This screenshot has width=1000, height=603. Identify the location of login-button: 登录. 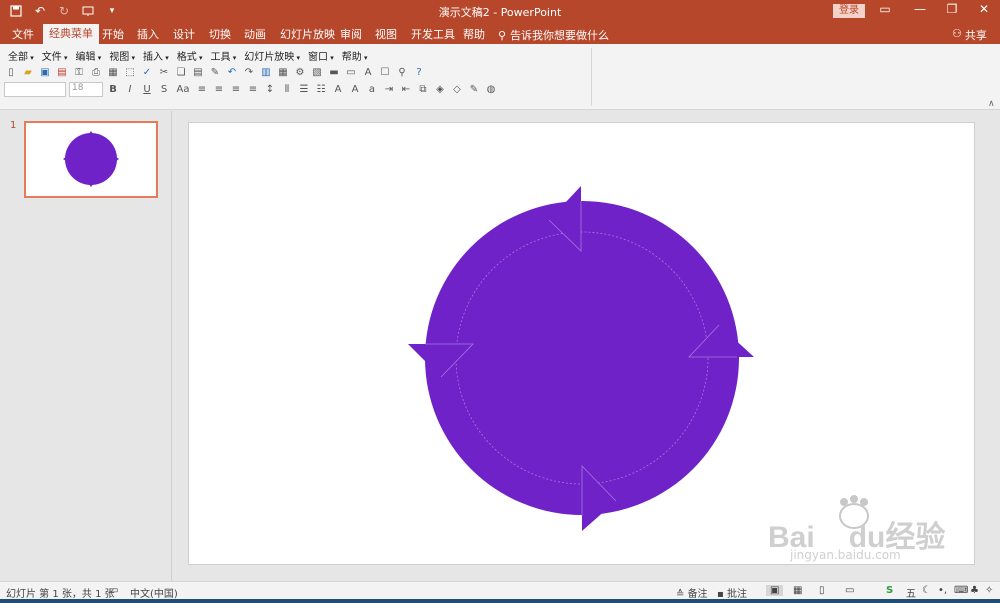
(849, 11).